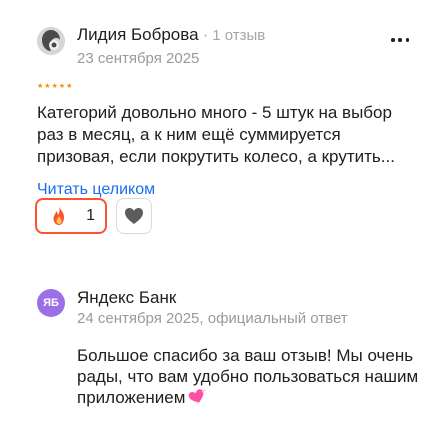 This screenshot has width=441, height=446. I want to click on heart-icon, so click(134, 216).